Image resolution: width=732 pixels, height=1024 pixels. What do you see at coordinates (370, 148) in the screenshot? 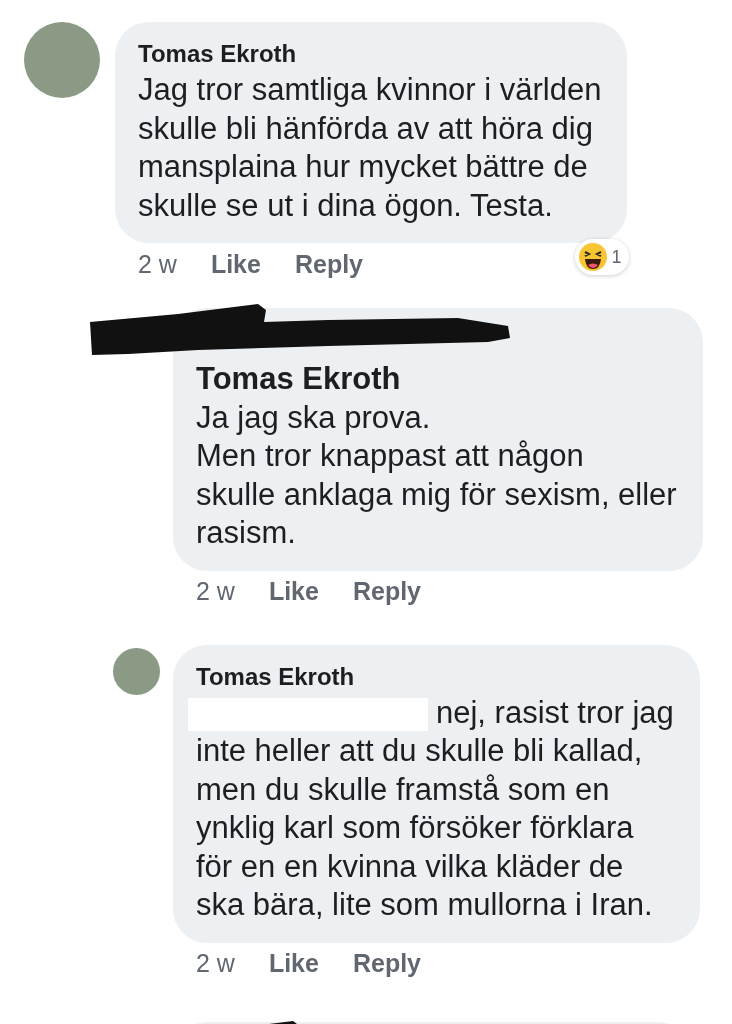
I see `comment-text: Jag tror samtliga kvinnor i världen skulle bli hänförda av att höra dig mansplaina hur mycket bättre de skulle se ut i dina ögon. Testa.` at bounding box center [370, 148].